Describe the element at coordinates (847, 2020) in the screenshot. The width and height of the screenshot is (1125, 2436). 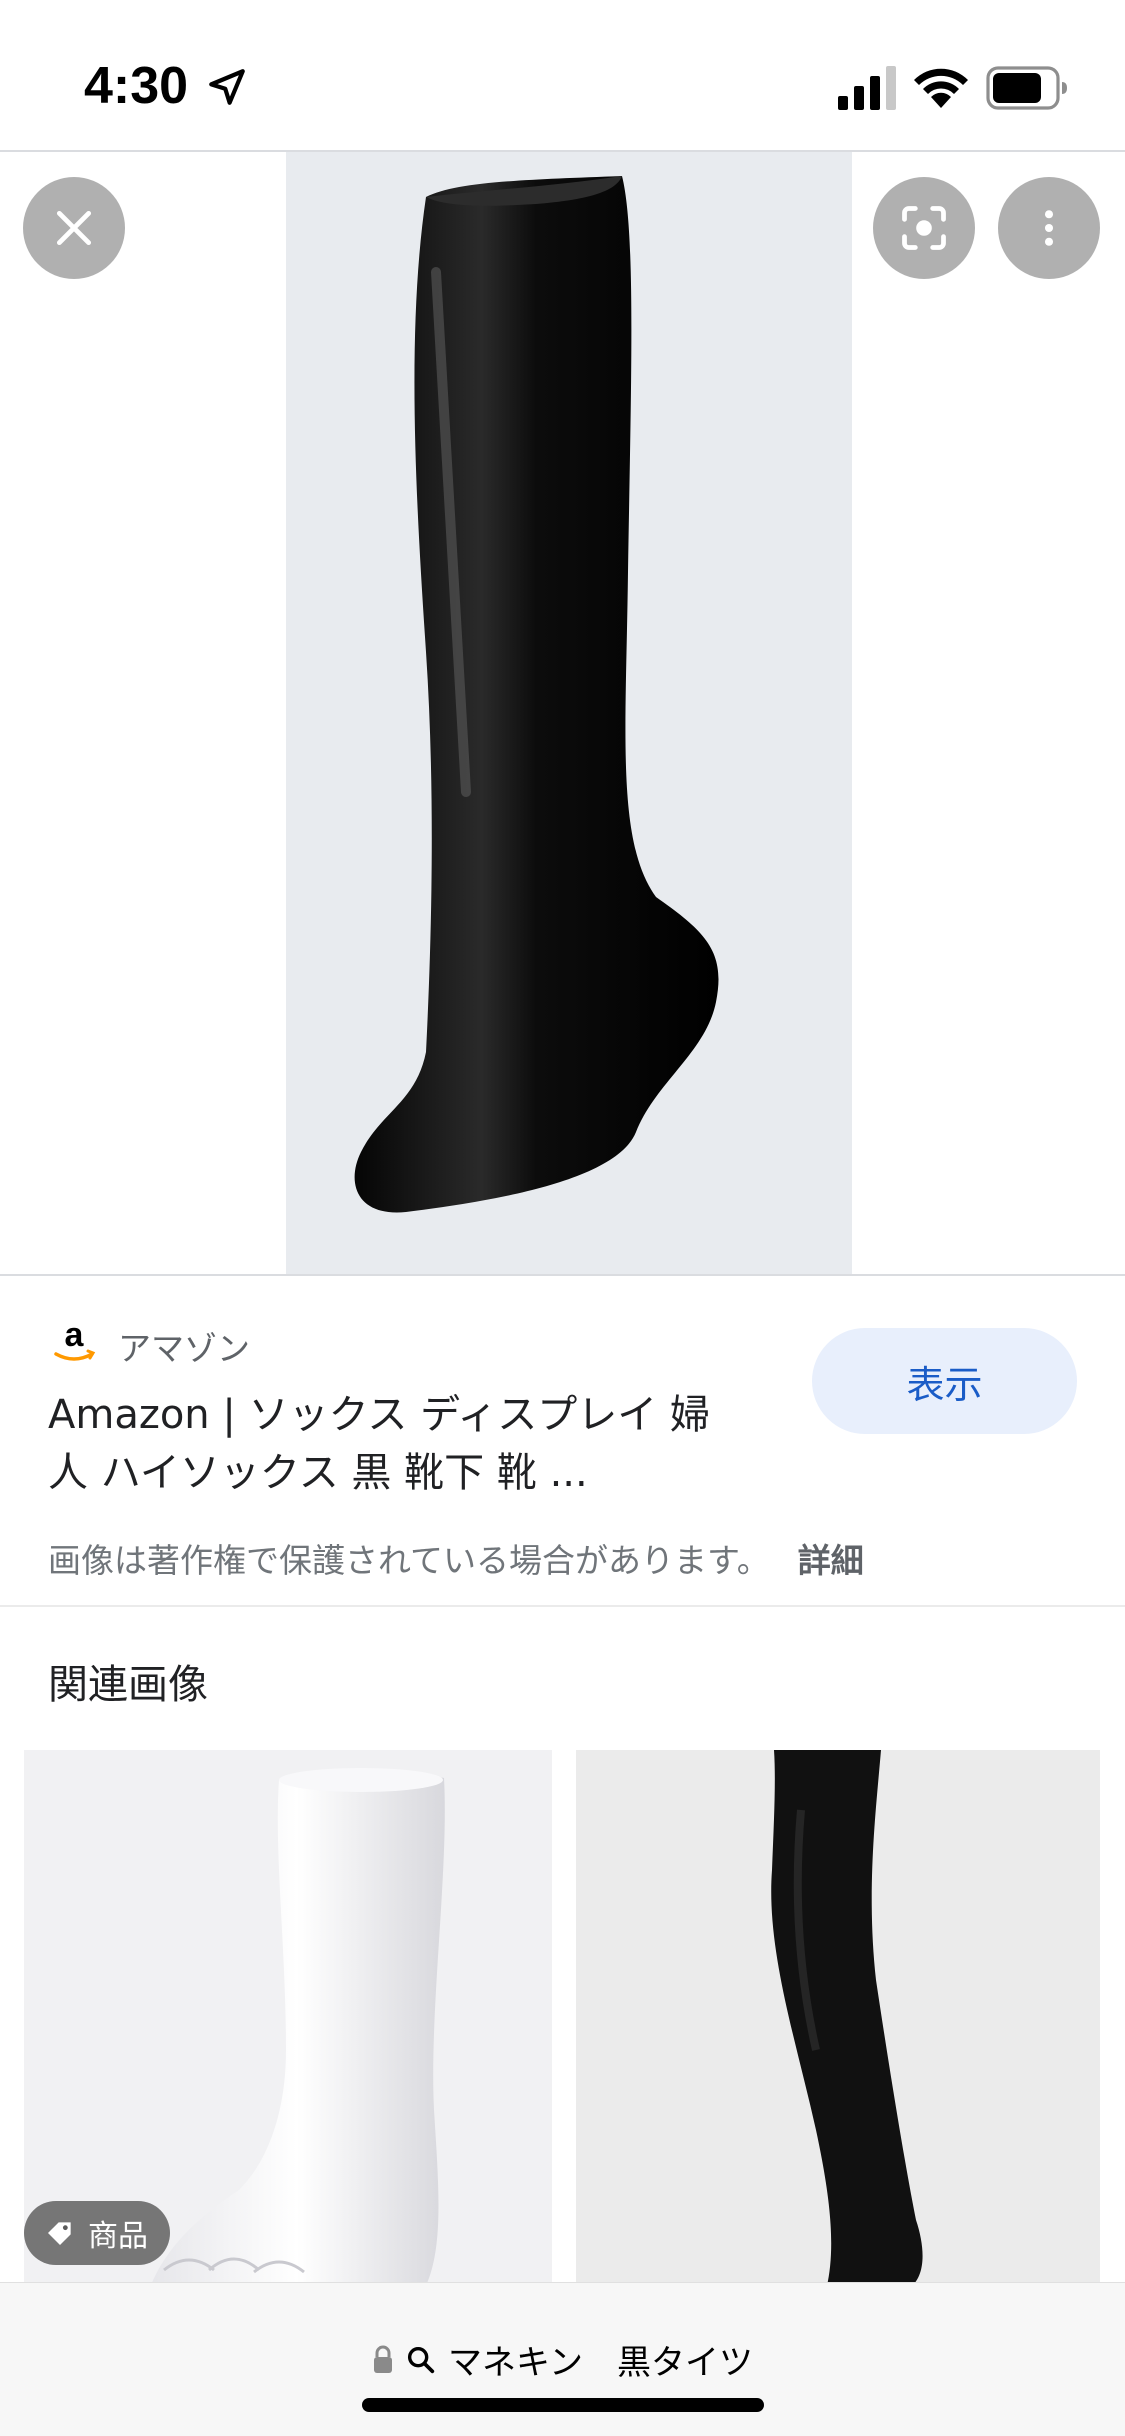
I see `black-tights-leg-image` at that location.